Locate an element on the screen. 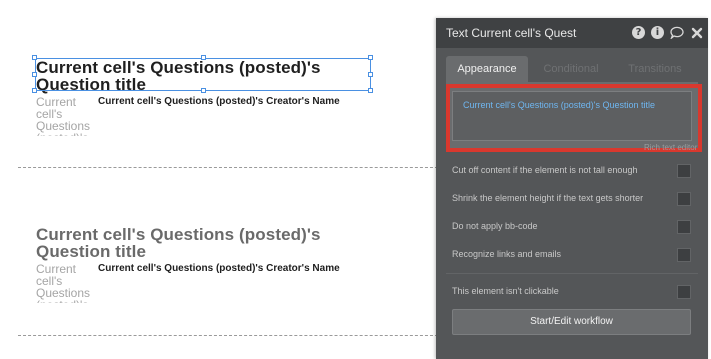 The height and width of the screenshot is (359, 711). highlight-box is located at coordinates (574, 118).